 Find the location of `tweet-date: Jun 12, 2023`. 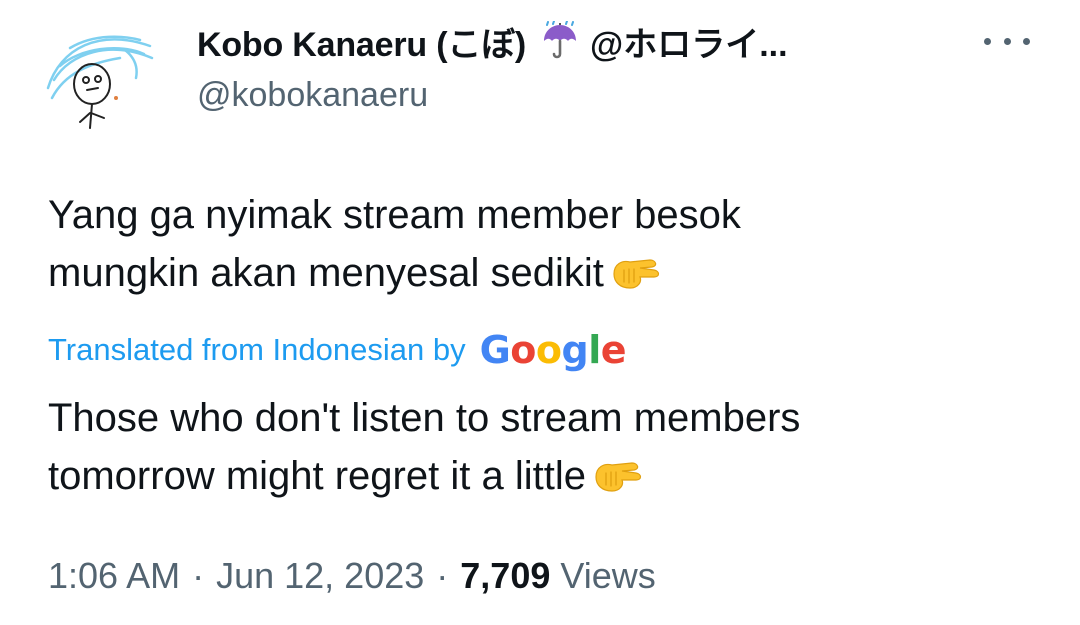

tweet-date: Jun 12, 2023 is located at coordinates (320, 576).